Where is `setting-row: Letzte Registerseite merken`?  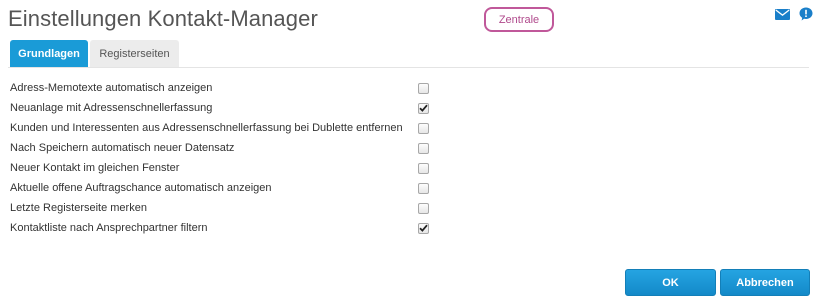
setting-row: Letzte Registerseite merken is located at coordinates (220, 208).